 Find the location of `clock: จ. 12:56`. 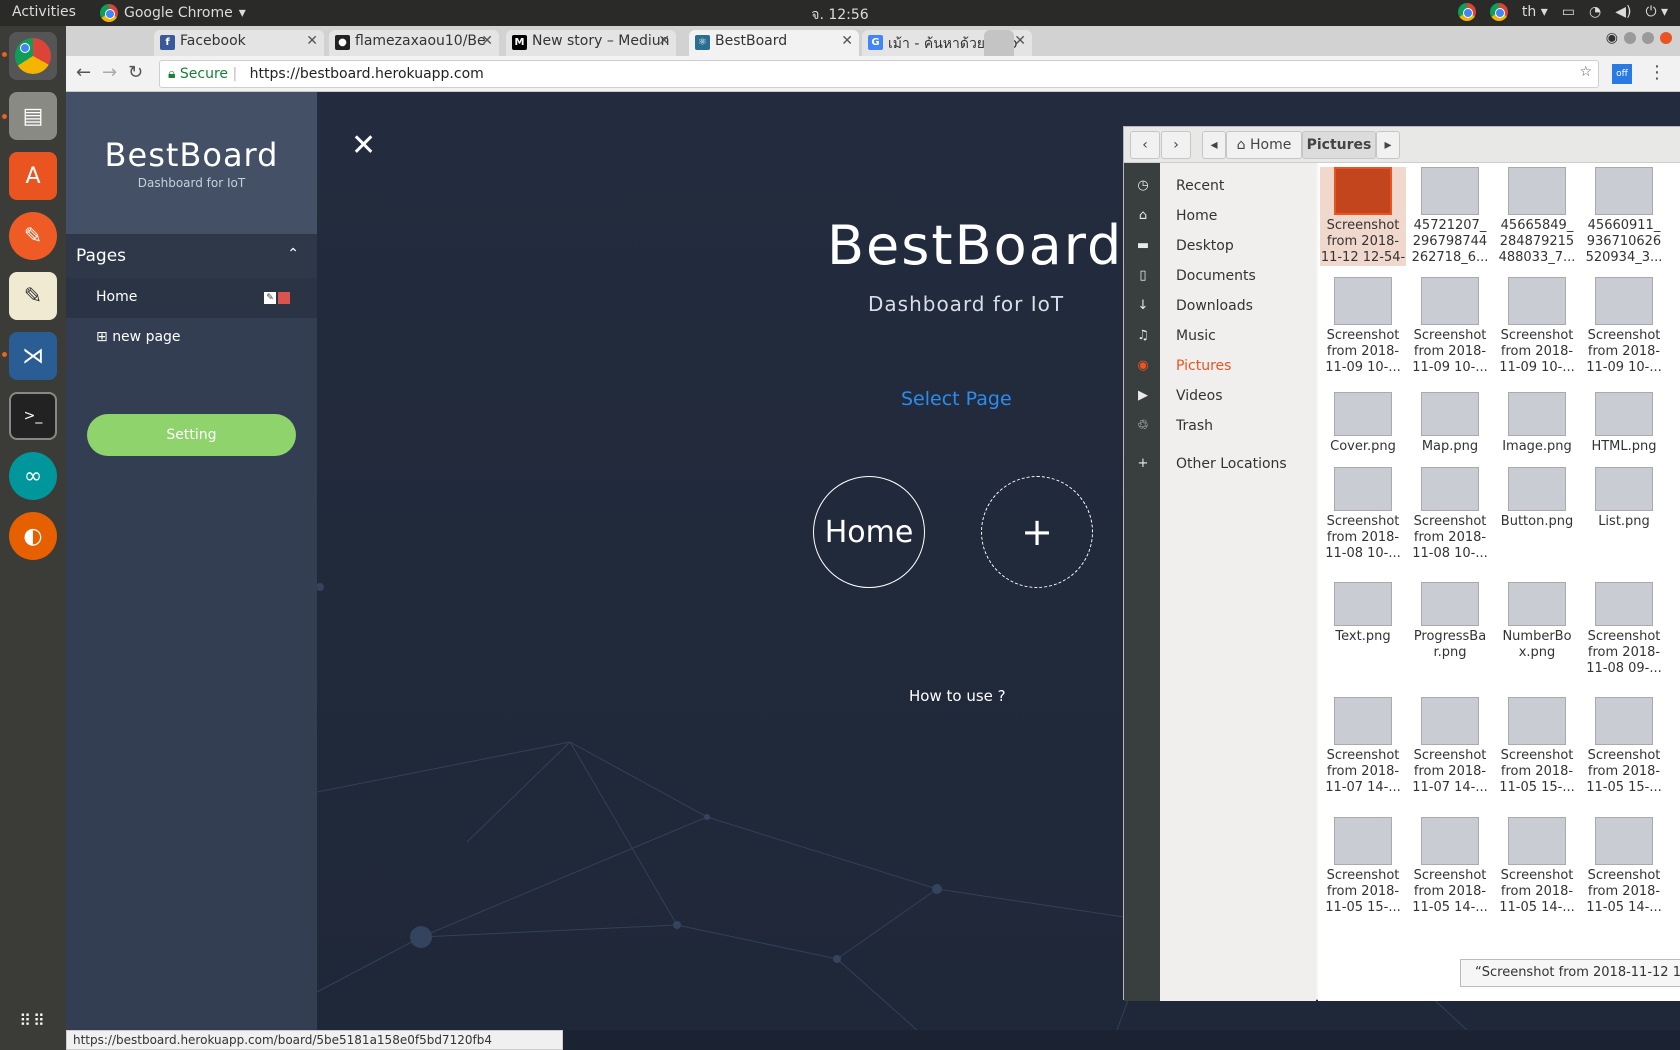

clock: จ. 12:56 is located at coordinates (840, 15).